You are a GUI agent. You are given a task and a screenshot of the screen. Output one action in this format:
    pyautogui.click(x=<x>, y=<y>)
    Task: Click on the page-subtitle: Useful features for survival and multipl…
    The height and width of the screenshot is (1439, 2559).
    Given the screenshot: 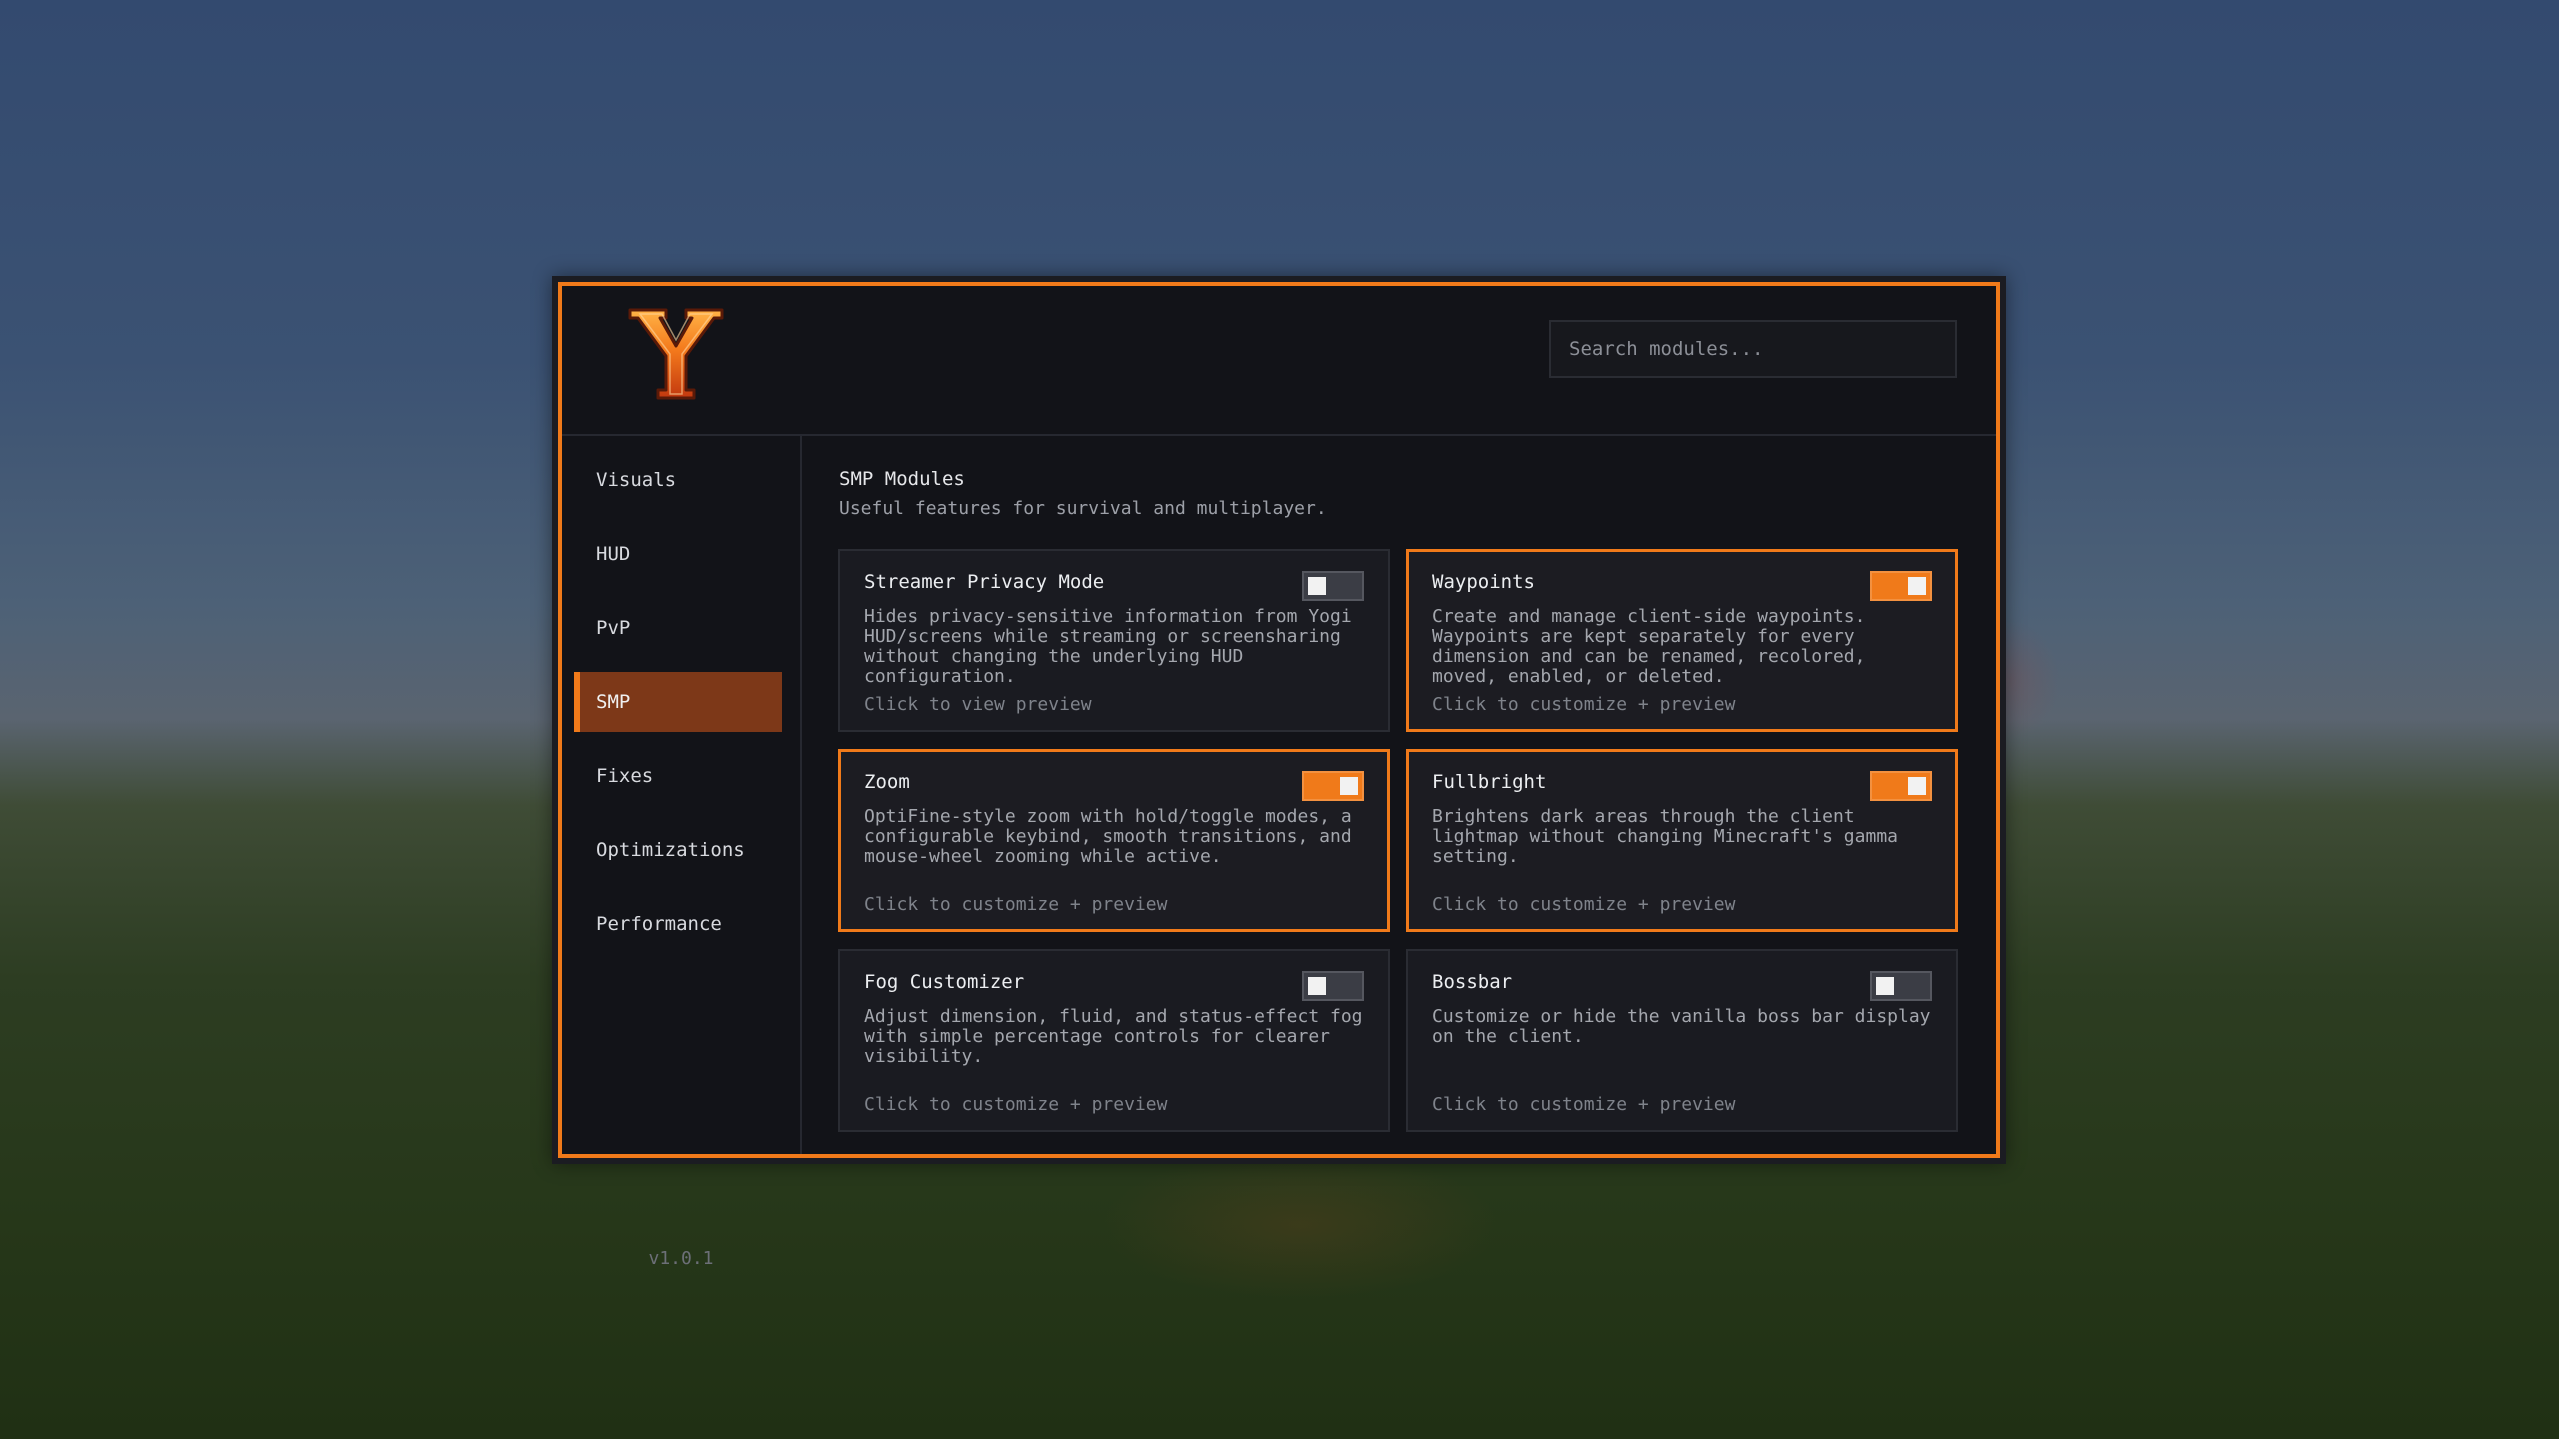 What is the action you would take?
    pyautogui.click(x=1083, y=508)
    